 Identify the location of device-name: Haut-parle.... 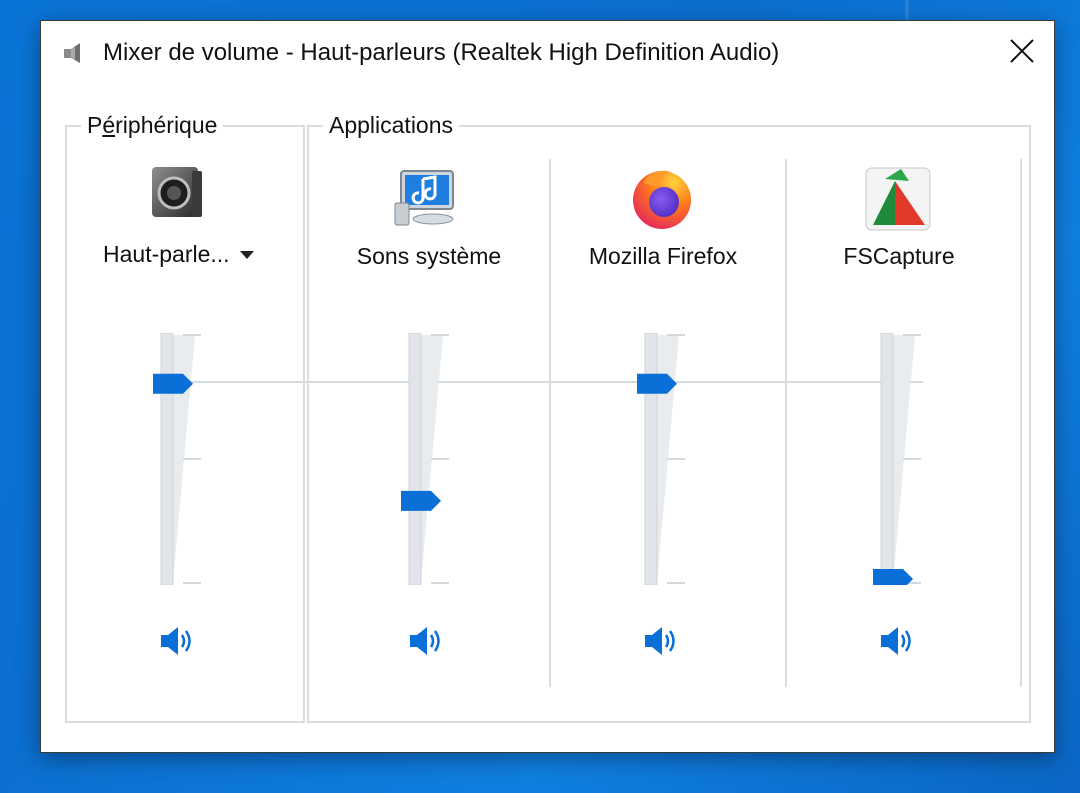
(166, 254).